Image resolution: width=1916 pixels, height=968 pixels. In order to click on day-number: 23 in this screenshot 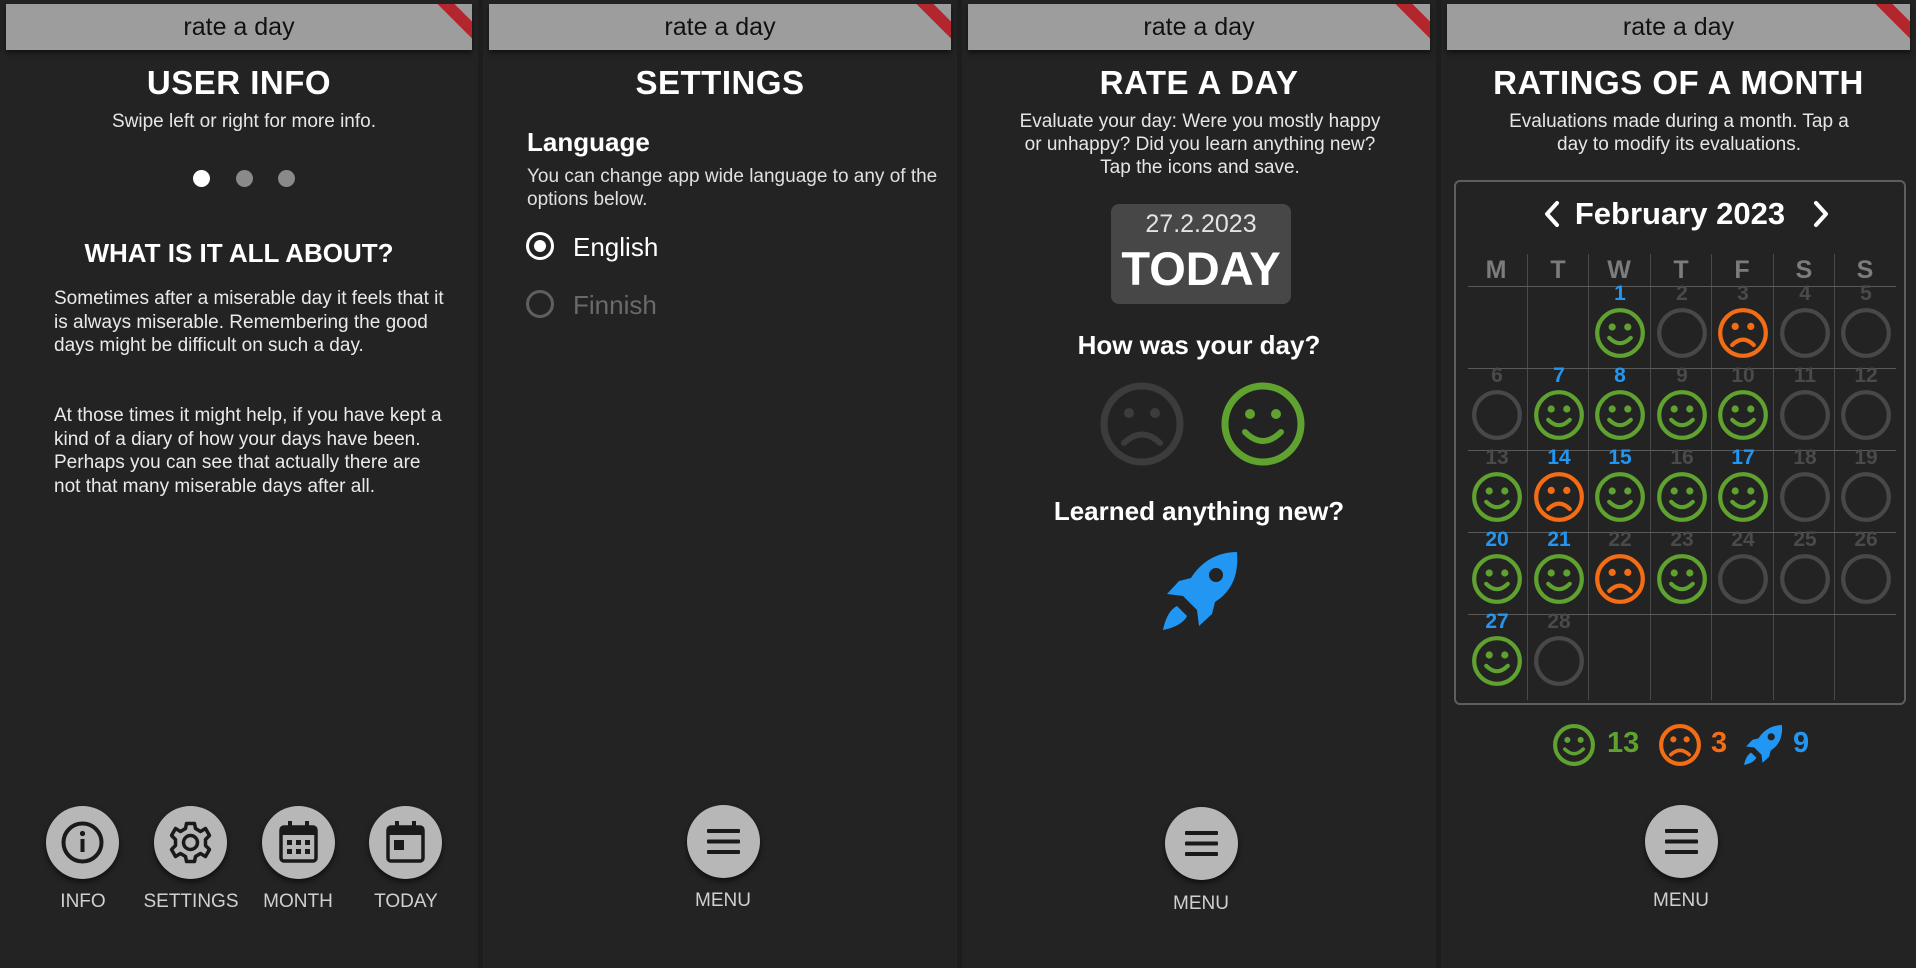, I will do `click(1682, 539)`.